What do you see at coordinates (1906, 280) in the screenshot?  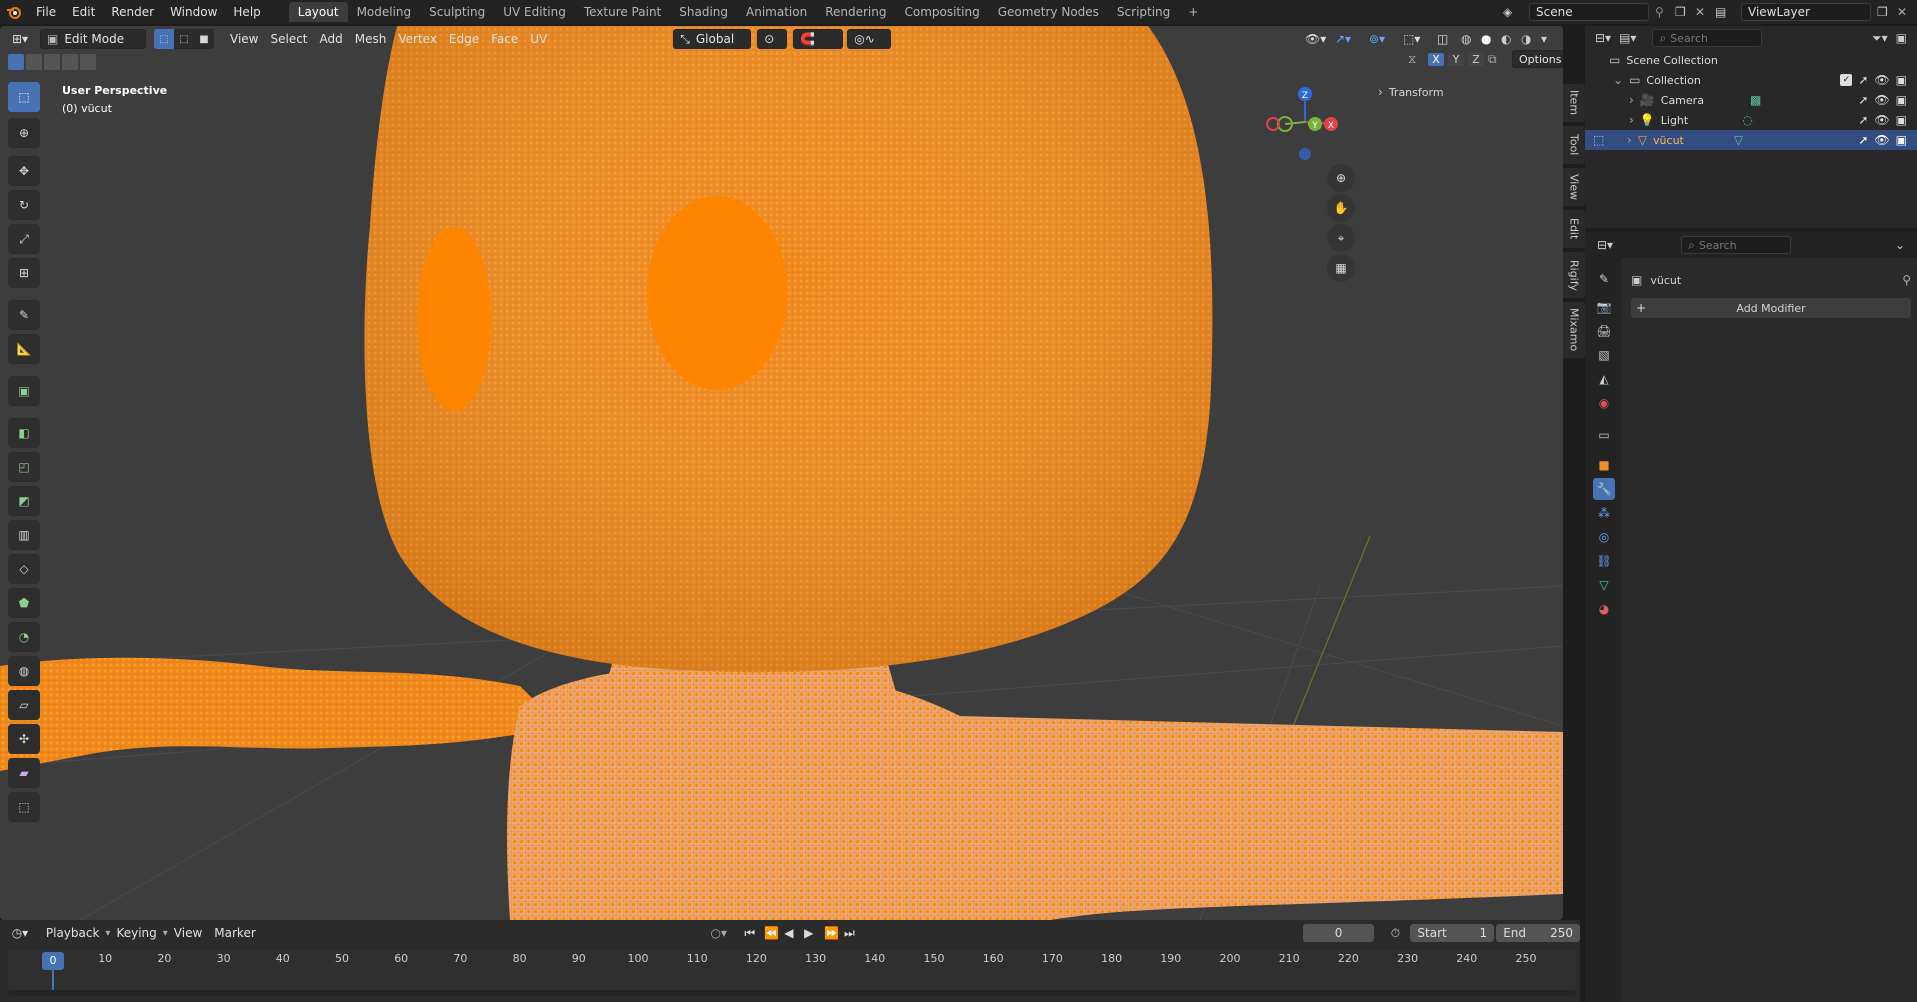 I see `pin-icon: ⚲` at bounding box center [1906, 280].